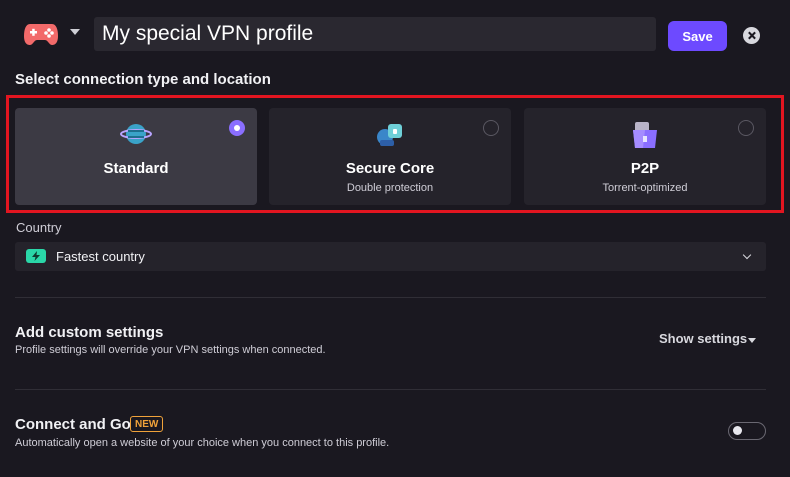 This screenshot has height=477, width=790. I want to click on connection-card-standard: Standard, so click(136, 156).